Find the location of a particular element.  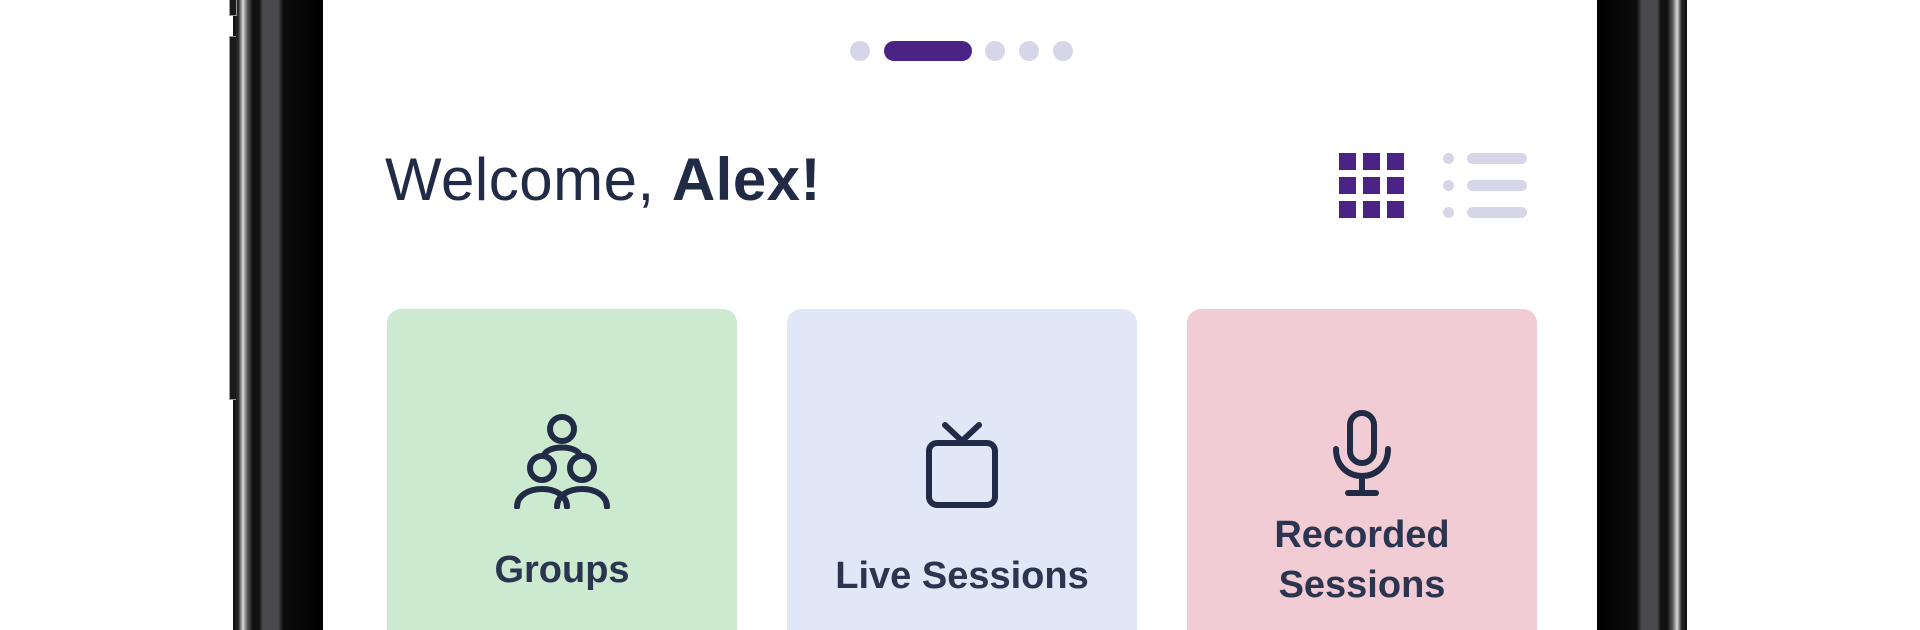

recorded-sessions-card: Recorded Sessions is located at coordinates (1362, 469).